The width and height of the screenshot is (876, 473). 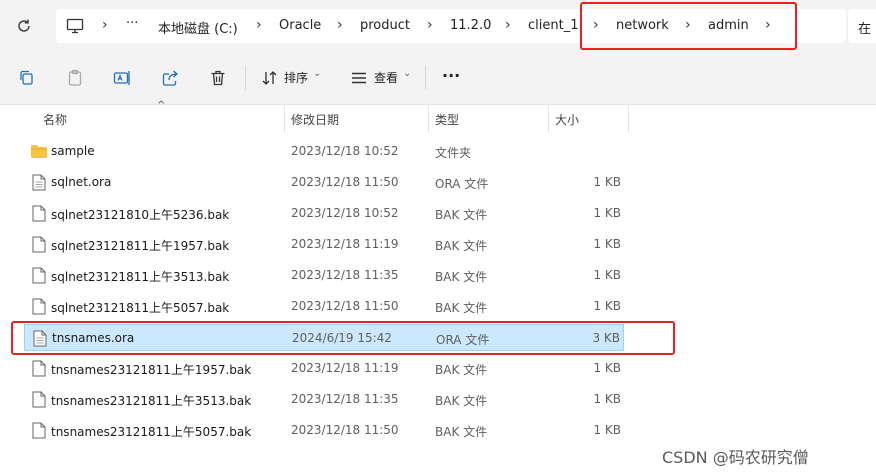 What do you see at coordinates (81, 182) in the screenshot?
I see `file-name: sqlnet.ora` at bounding box center [81, 182].